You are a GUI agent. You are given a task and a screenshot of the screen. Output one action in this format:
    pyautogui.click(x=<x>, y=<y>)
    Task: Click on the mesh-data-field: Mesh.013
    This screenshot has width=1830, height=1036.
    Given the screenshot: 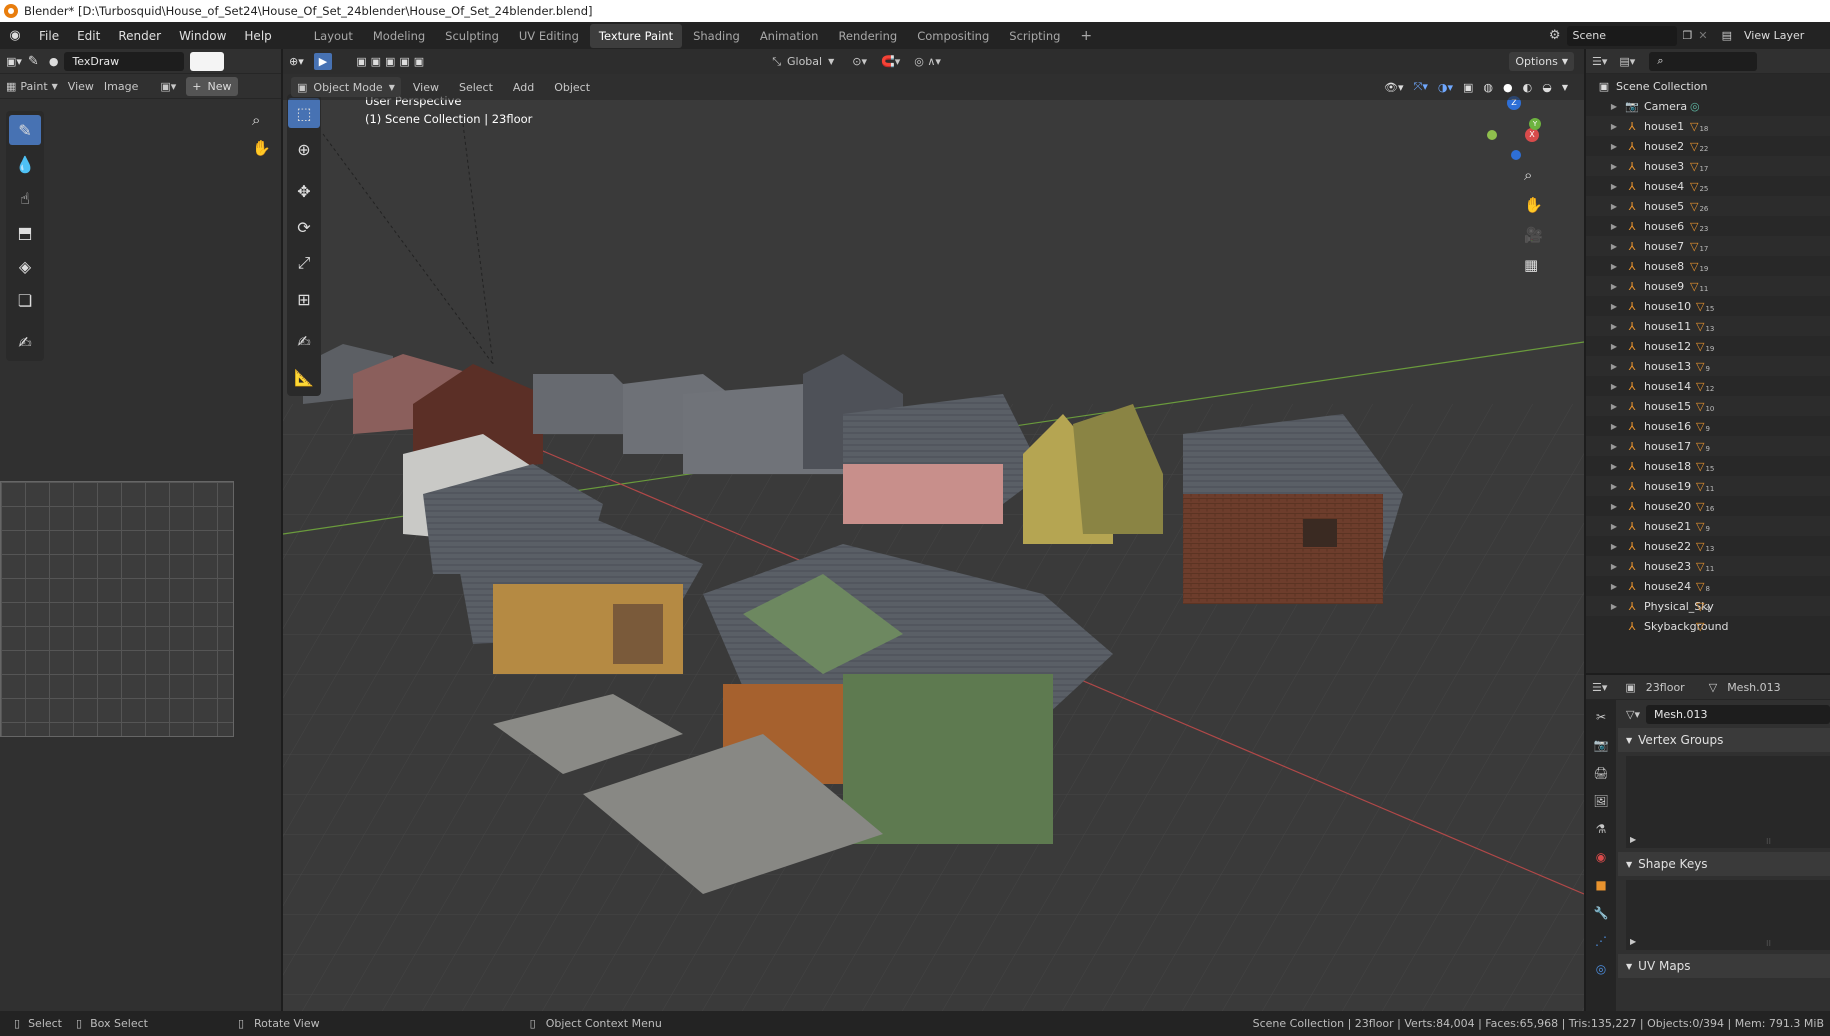 What is the action you would take?
    pyautogui.click(x=1737, y=714)
    